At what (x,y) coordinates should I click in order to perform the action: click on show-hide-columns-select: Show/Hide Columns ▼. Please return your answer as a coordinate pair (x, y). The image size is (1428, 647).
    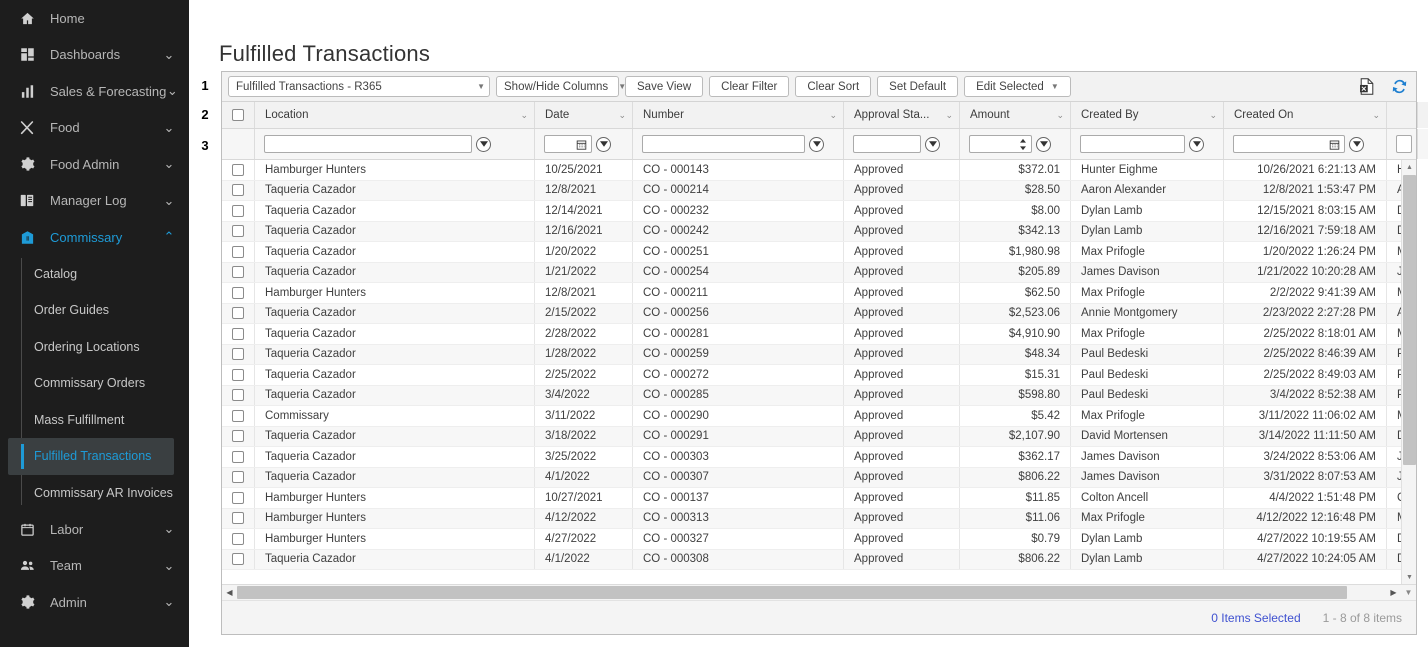
    Looking at the image, I should click on (561, 86).